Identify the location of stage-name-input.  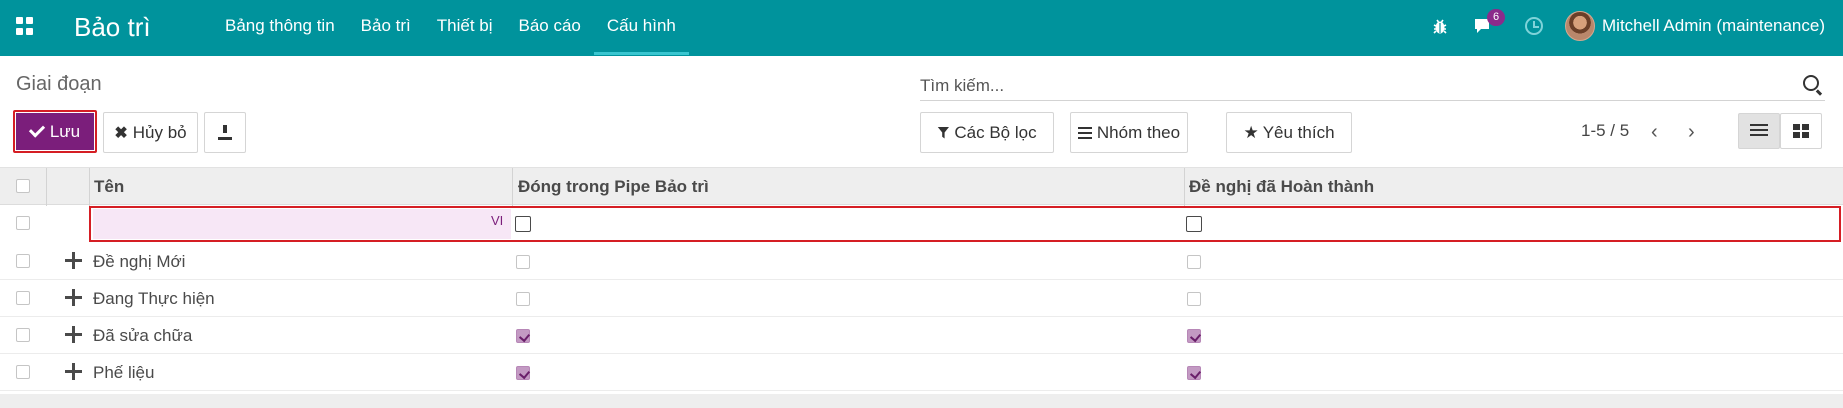
(302, 224).